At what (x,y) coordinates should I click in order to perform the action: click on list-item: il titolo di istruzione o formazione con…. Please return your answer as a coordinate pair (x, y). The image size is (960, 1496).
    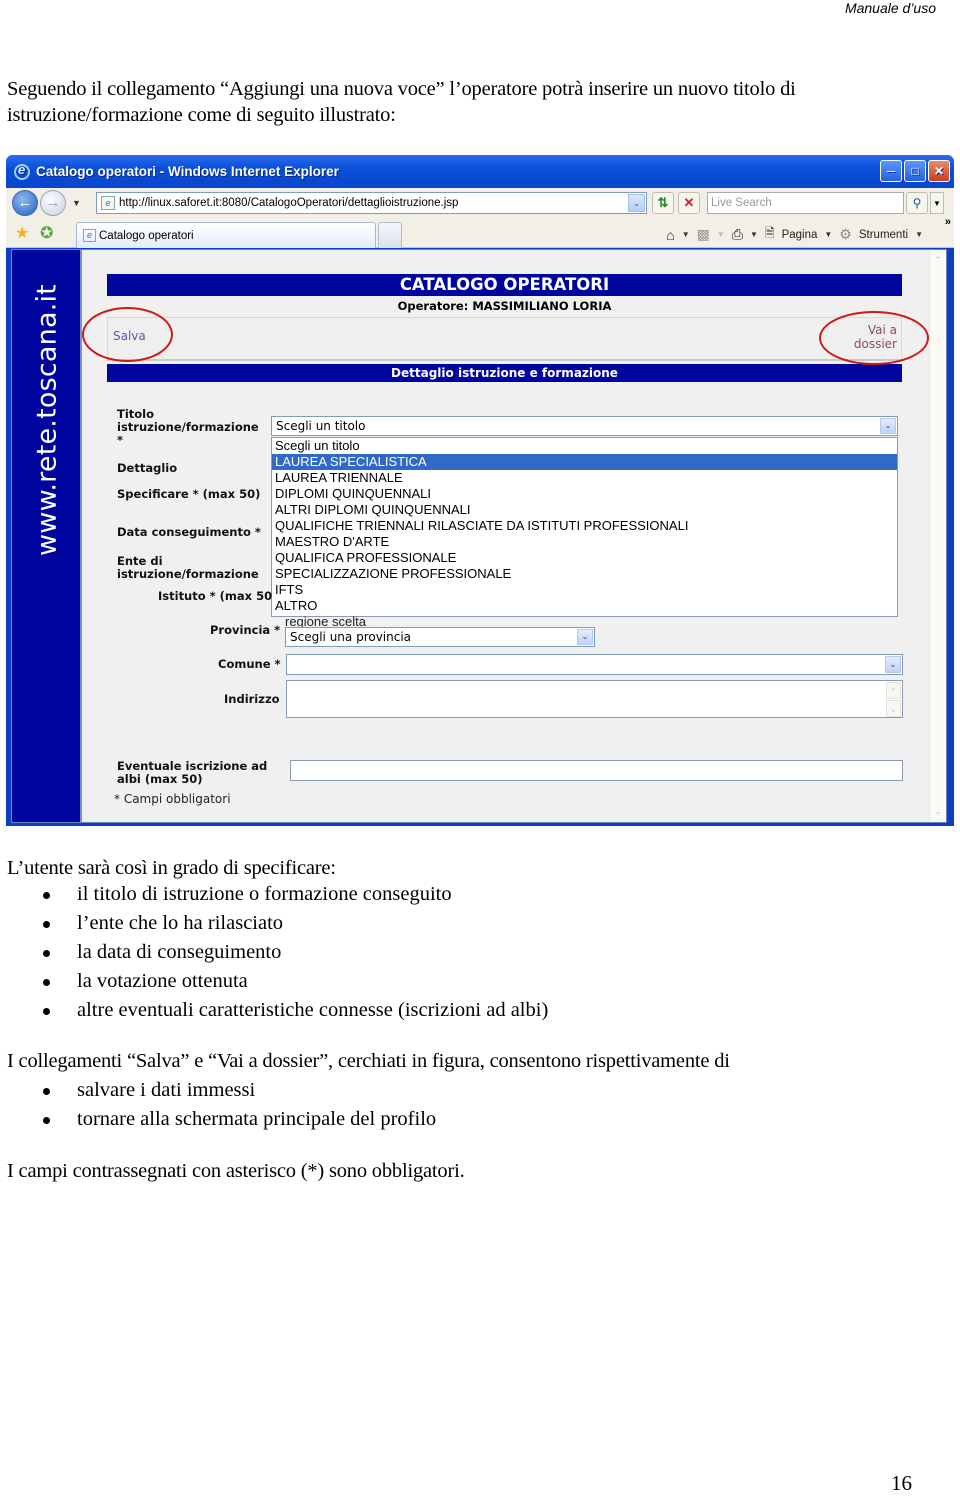
    Looking at the image, I should click on (294, 894).